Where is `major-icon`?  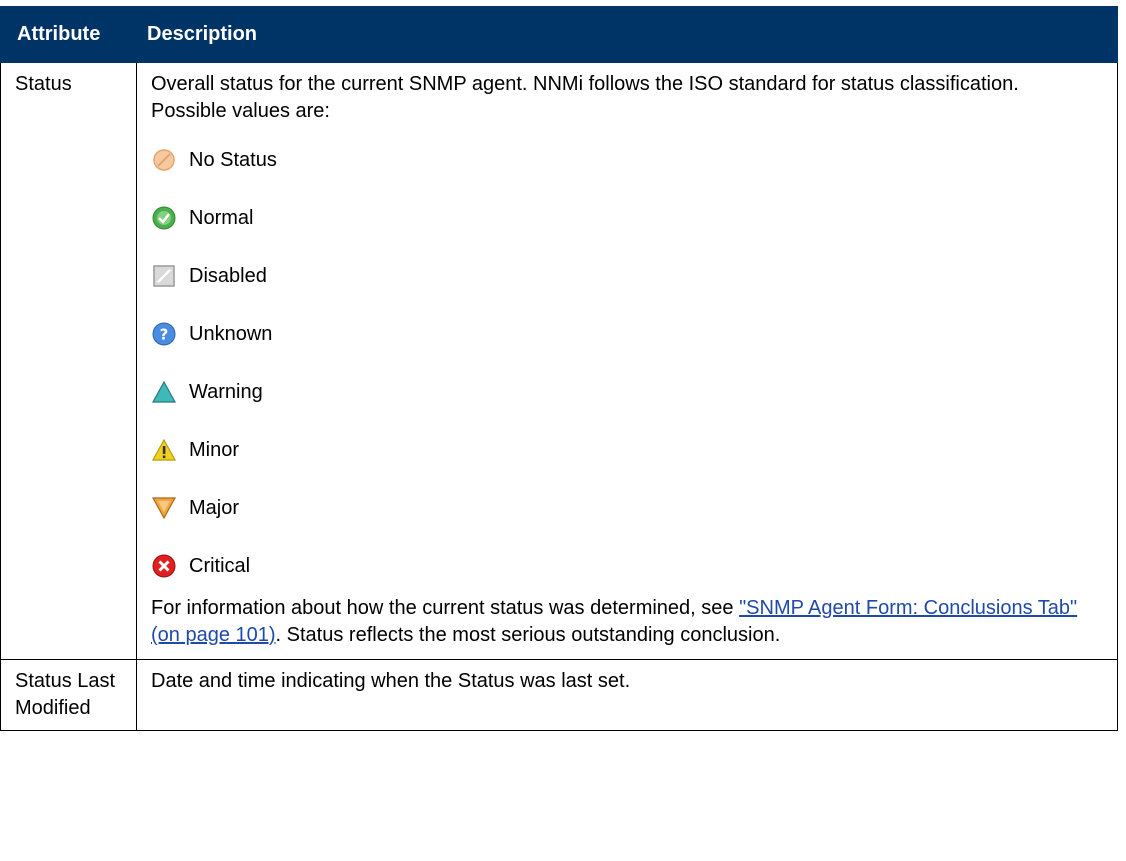 major-icon is located at coordinates (164, 508).